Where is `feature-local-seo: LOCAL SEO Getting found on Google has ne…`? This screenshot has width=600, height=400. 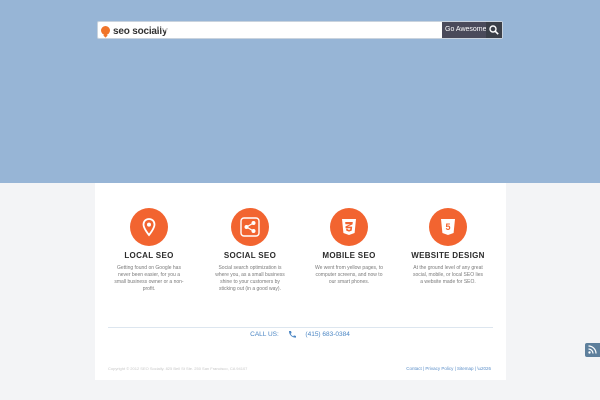
feature-local-seo: LOCAL SEO Getting found on Google has ne… is located at coordinates (149, 250).